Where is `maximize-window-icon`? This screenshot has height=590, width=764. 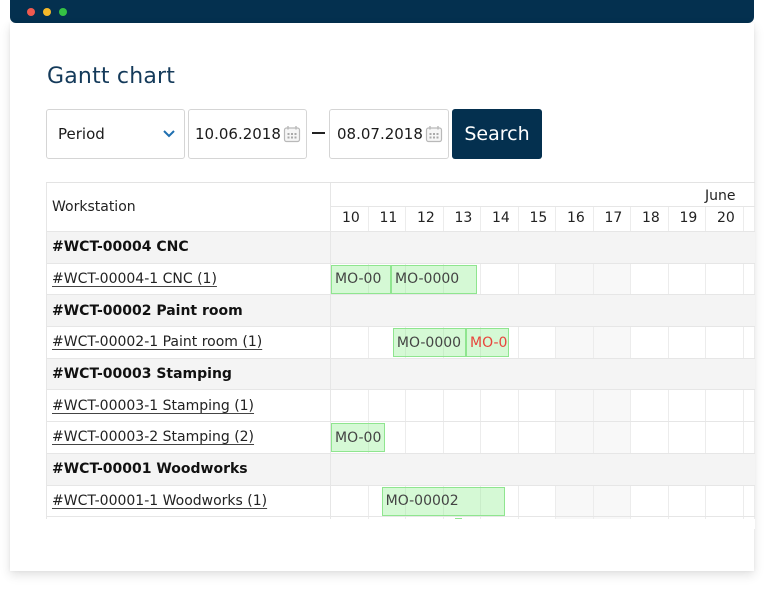 maximize-window-icon is located at coordinates (63, 12).